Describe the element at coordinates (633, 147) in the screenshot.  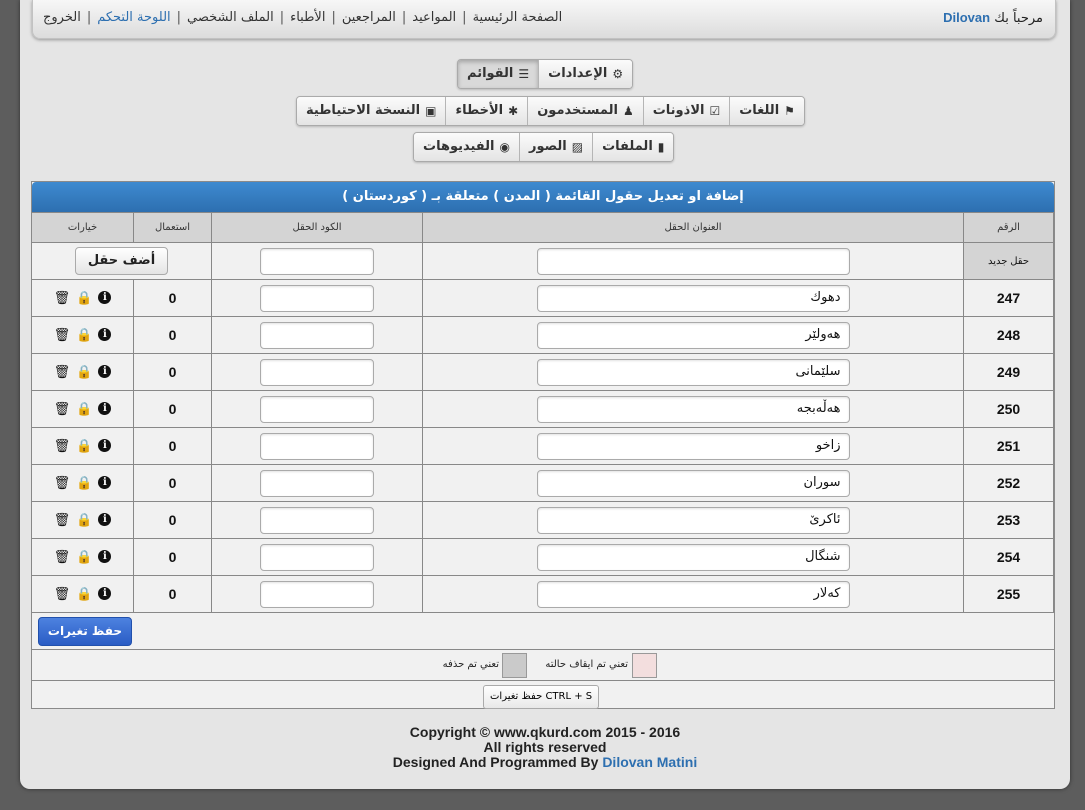
I see `tab-files: ▮ الملفات` at that location.